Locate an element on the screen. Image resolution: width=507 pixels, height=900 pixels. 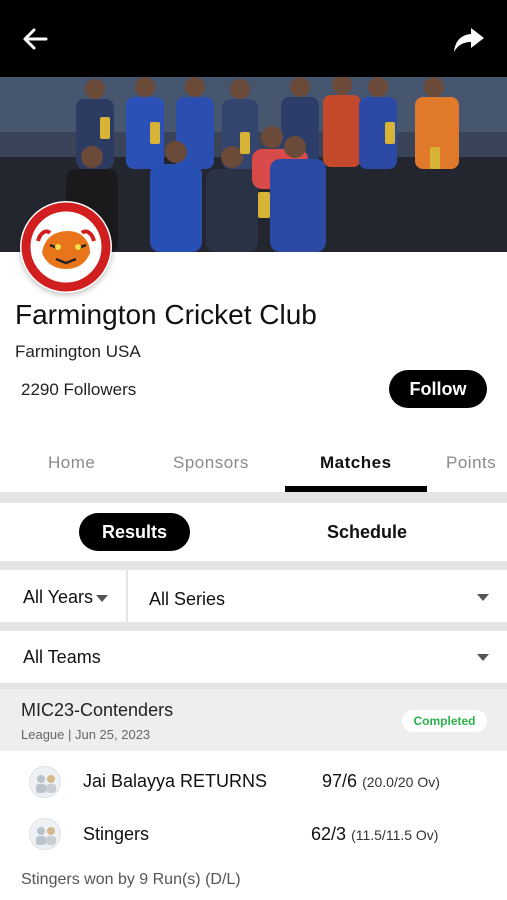
top-bar is located at coordinates (253, 38).